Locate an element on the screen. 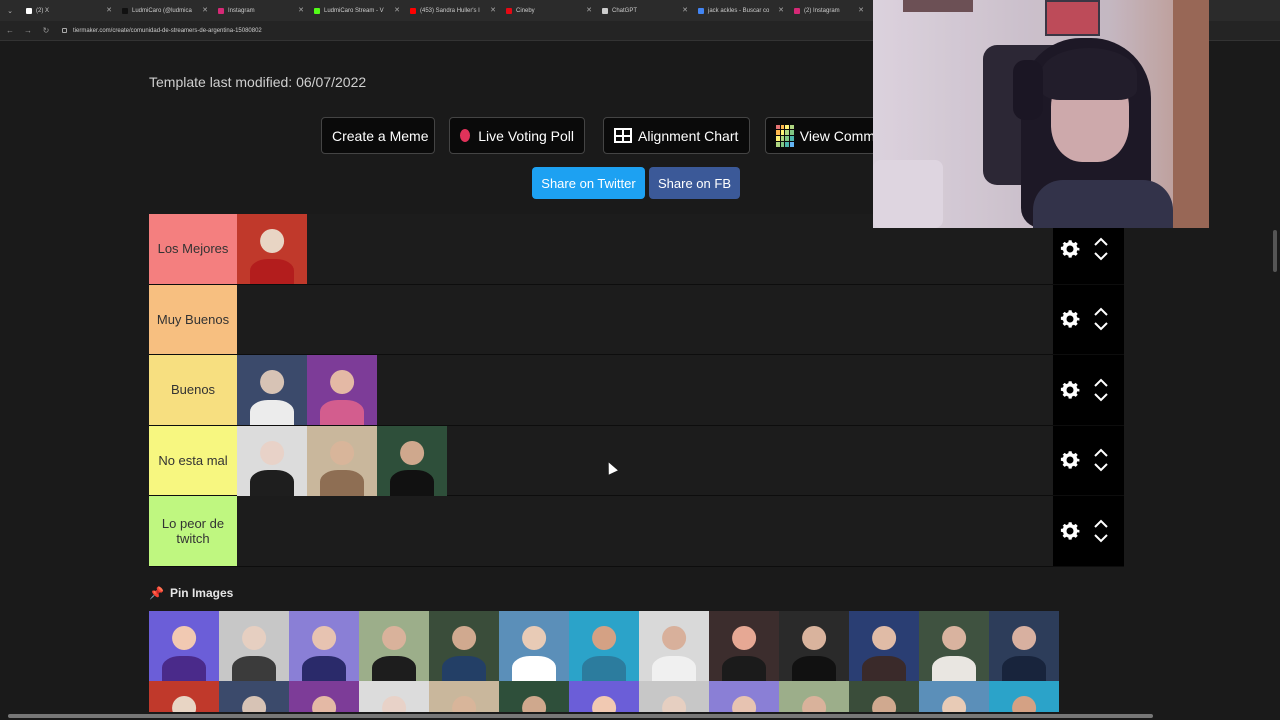 The image size is (1280, 720). browser-tab: ChatGPT ✕ is located at coordinates (644, 10).